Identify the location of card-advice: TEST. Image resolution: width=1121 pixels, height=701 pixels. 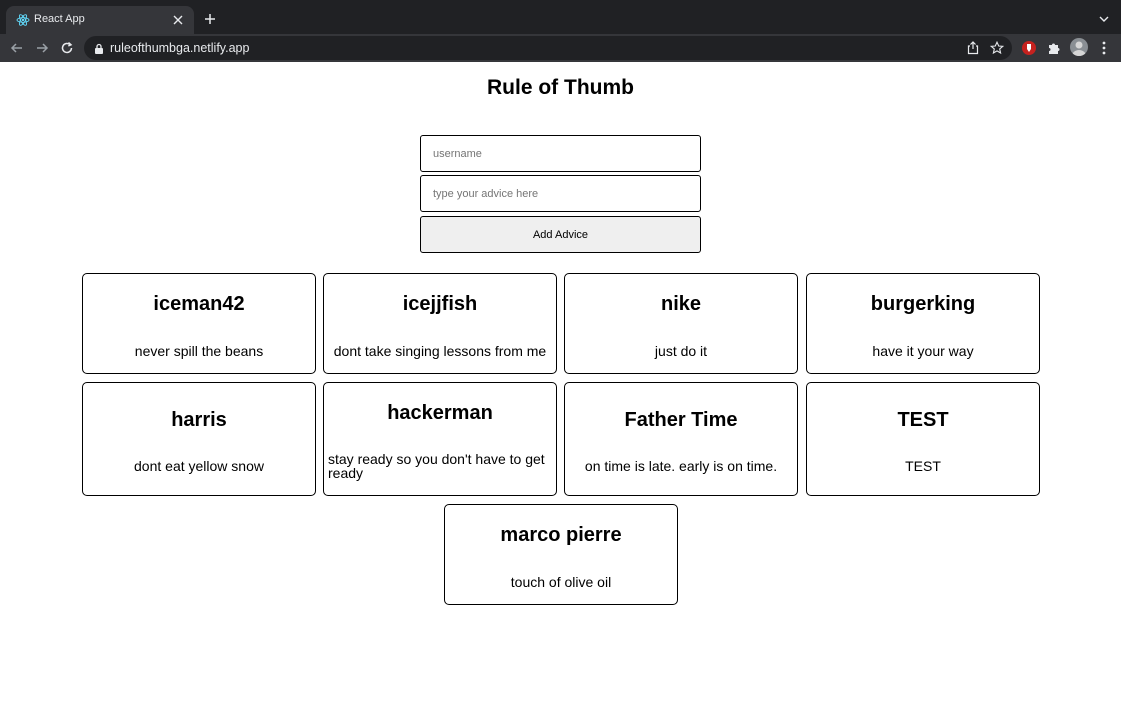
(923, 466).